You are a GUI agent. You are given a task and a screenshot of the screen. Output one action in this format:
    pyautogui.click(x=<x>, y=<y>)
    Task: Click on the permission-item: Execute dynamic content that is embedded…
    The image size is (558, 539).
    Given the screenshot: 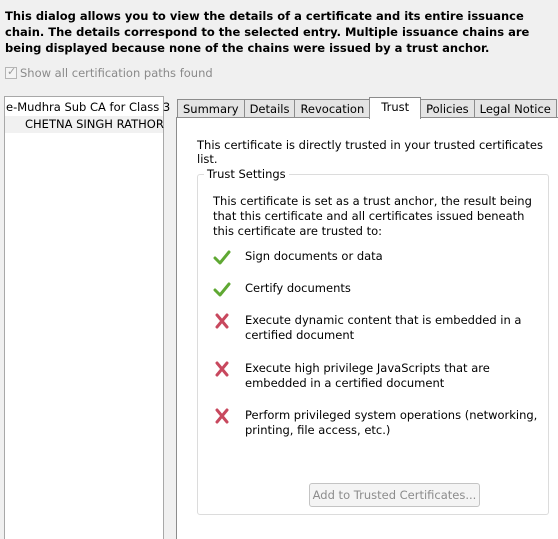 What is the action you would take?
    pyautogui.click(x=378, y=328)
    